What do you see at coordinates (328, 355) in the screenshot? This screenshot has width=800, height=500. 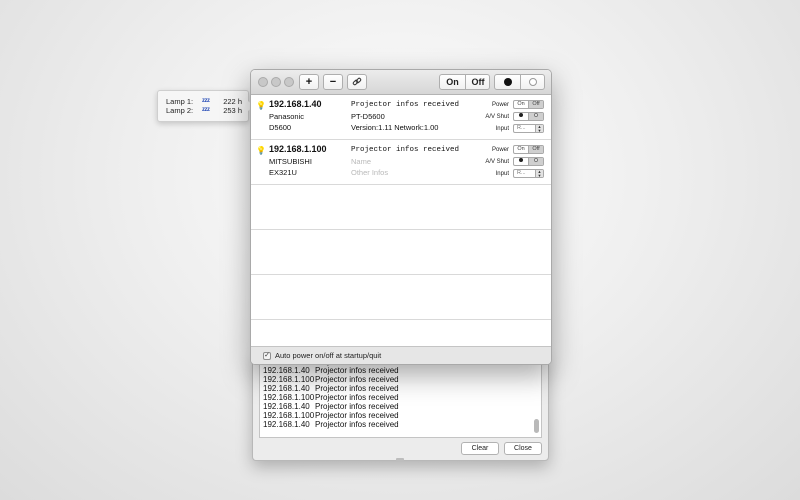 I see `auto-power-label: Auto power on/off at startup/quit` at bounding box center [328, 355].